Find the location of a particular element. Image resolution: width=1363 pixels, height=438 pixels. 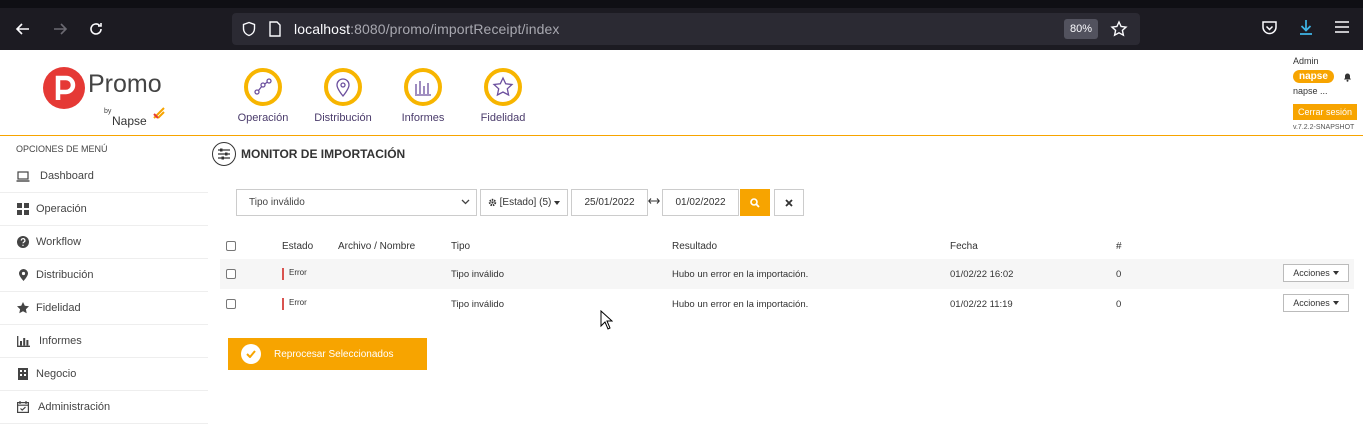

estado-filter-button: [Estado] (5) is located at coordinates (524, 202).